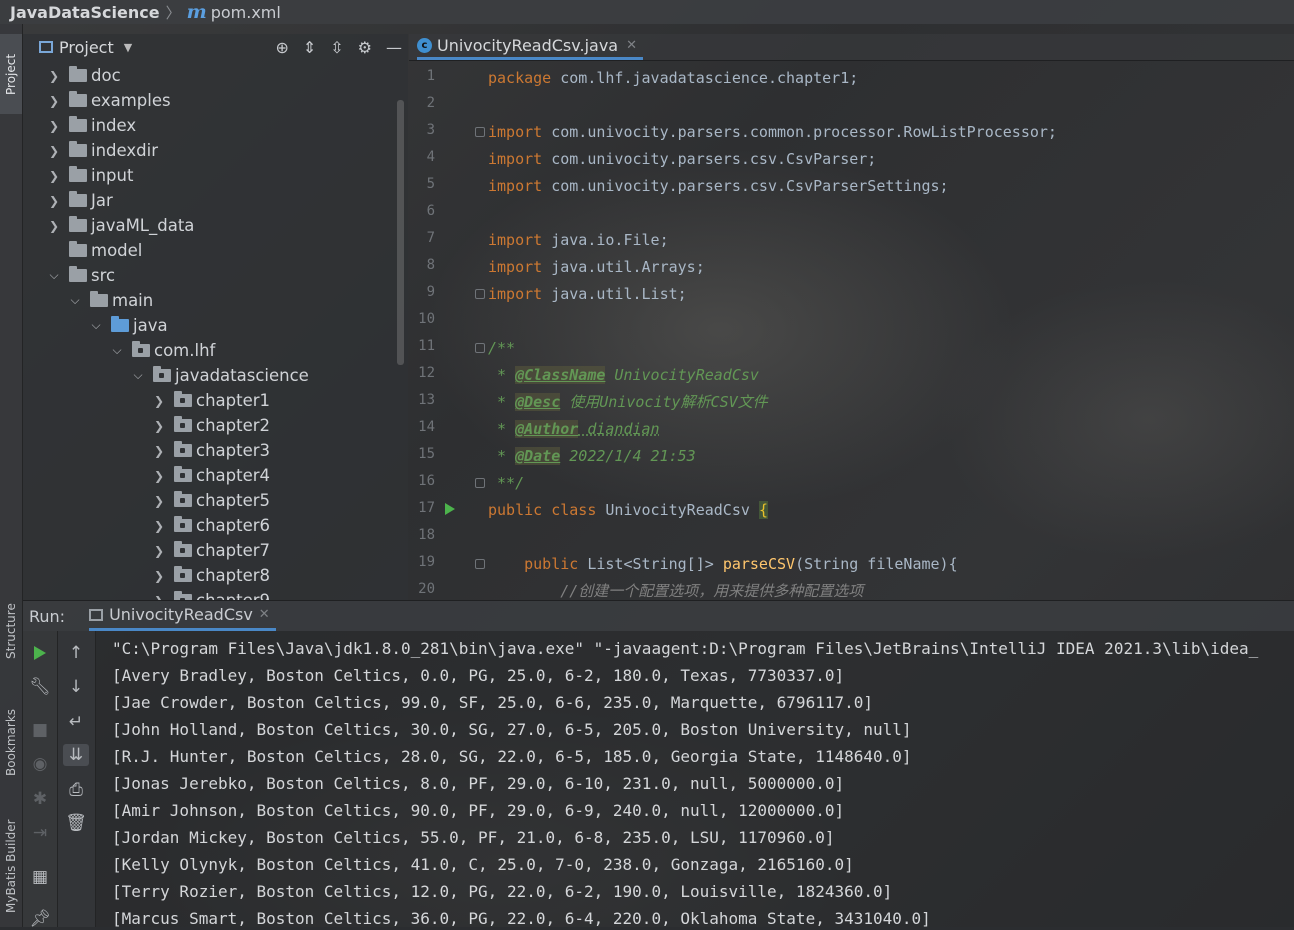  Describe the element at coordinates (394, 47) in the screenshot. I see `hide-panel-icon: —` at that location.